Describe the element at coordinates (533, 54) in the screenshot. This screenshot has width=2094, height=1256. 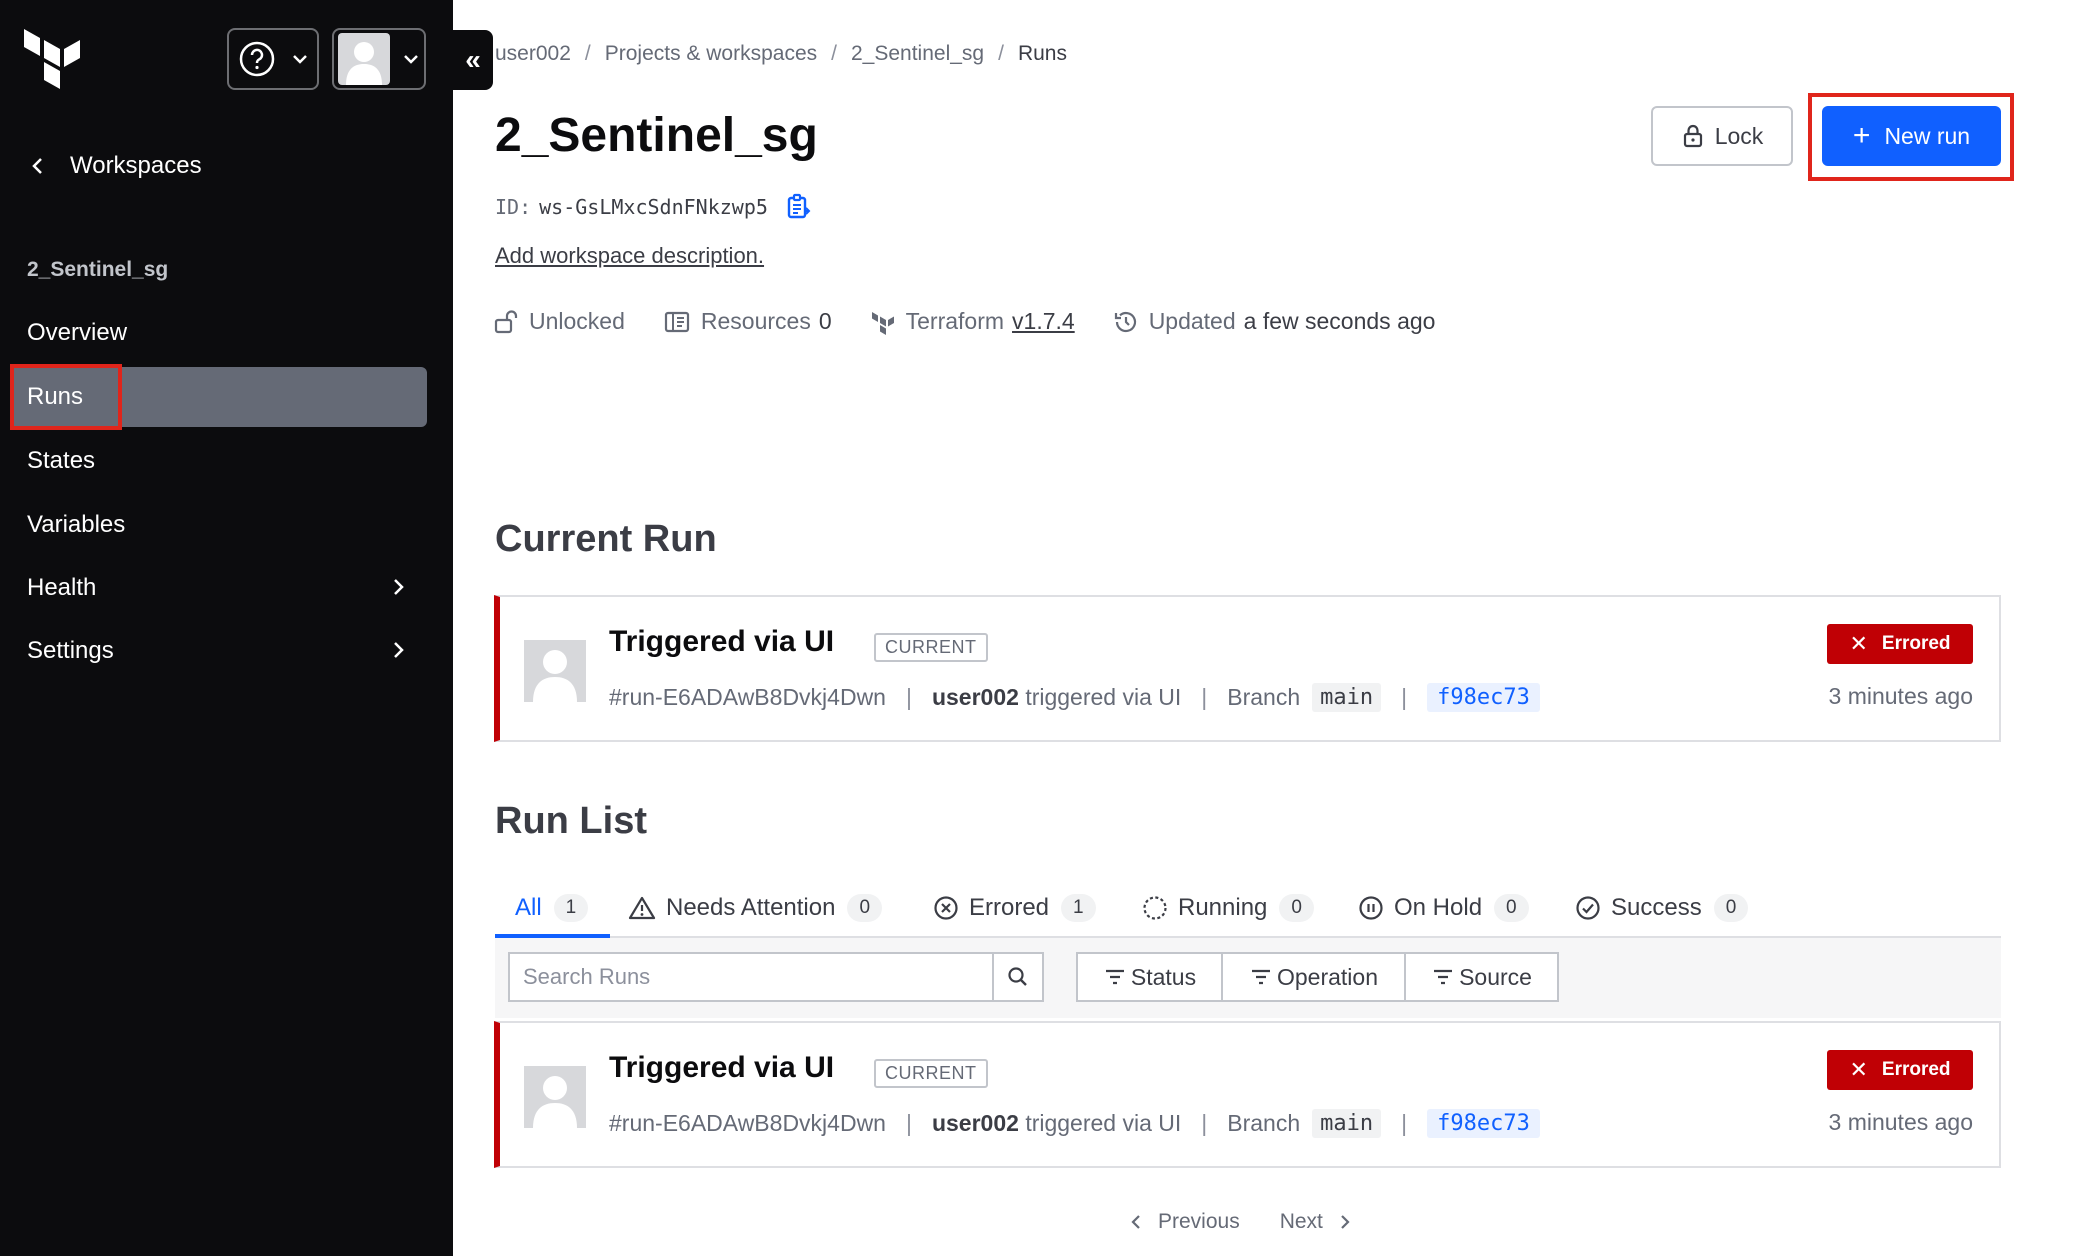
I see `breadcrumb-user: user002` at that location.